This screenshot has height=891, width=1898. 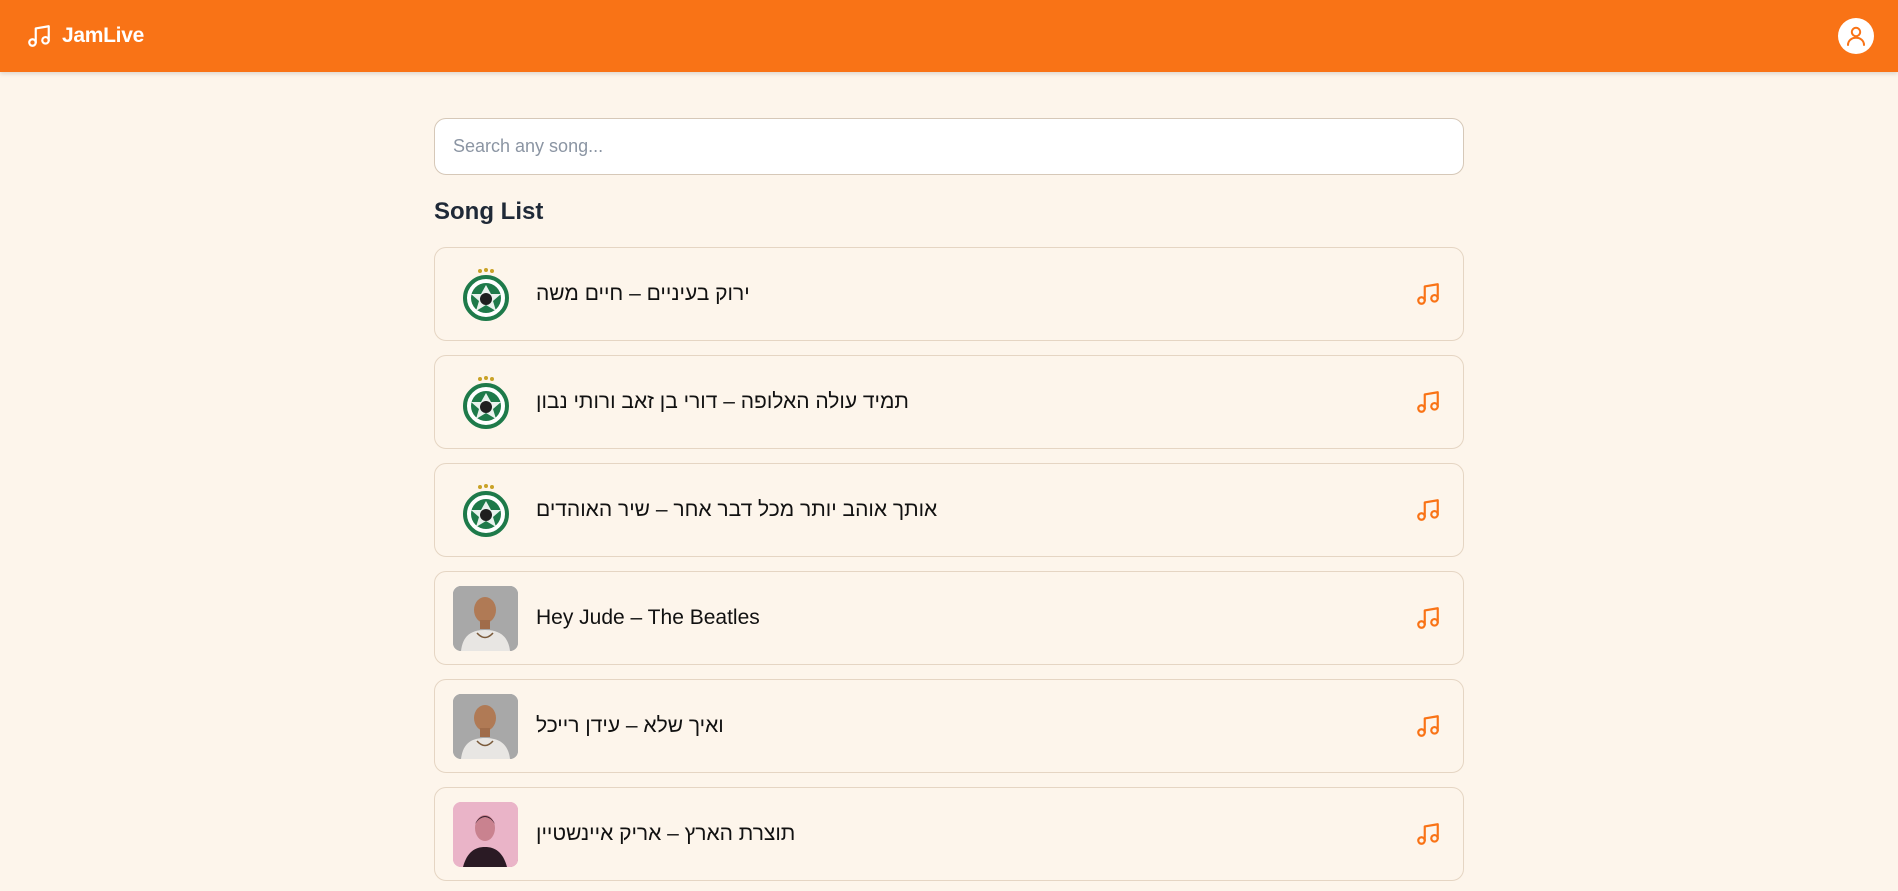 What do you see at coordinates (643, 293) in the screenshot?
I see `song-title: ירוק בעיניים – חיים משה` at bounding box center [643, 293].